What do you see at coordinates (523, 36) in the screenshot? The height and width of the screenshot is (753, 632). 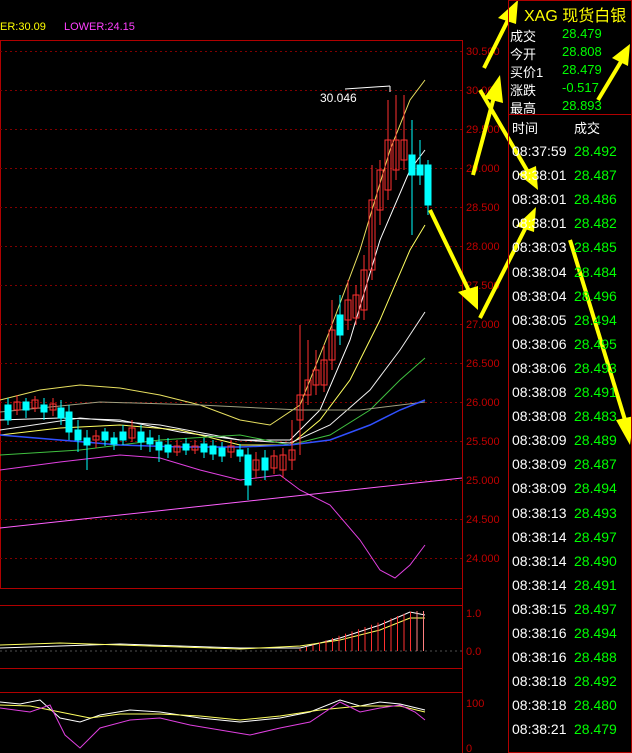 I see `quote-row-label: 成交` at bounding box center [523, 36].